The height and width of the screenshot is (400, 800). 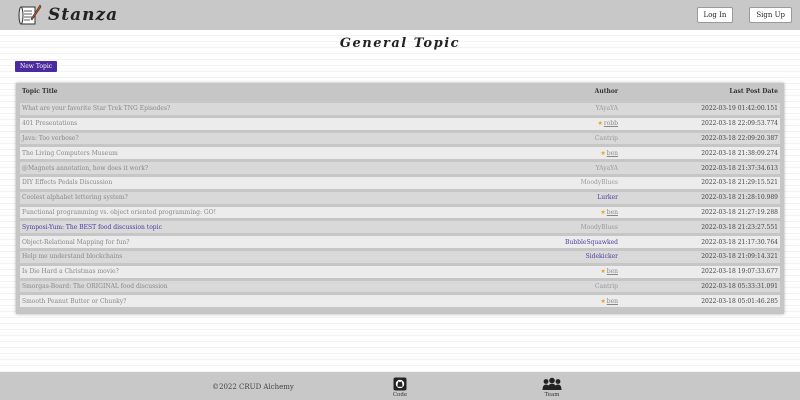 What do you see at coordinates (602, 256) in the screenshot?
I see `author-name: Sidekicker` at bounding box center [602, 256].